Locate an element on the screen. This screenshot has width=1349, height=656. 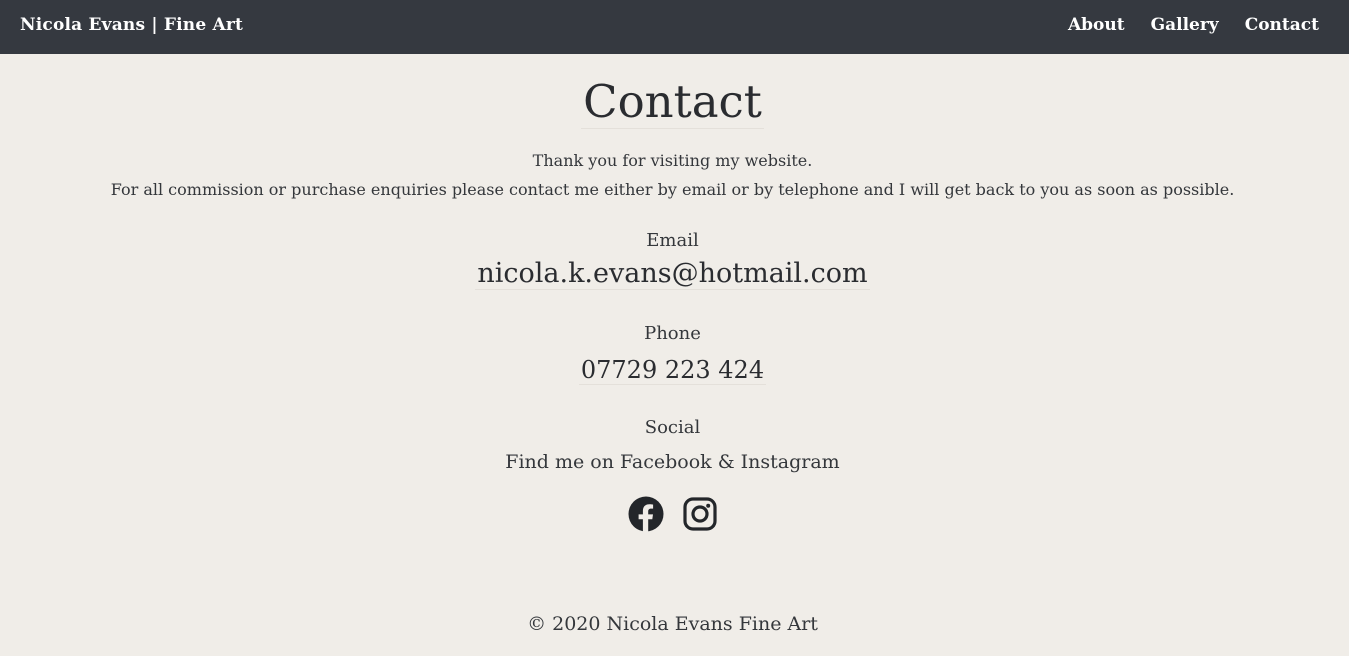
footer-copyright: © 2020 Nicola Evans Fine Art is located at coordinates (672, 624).